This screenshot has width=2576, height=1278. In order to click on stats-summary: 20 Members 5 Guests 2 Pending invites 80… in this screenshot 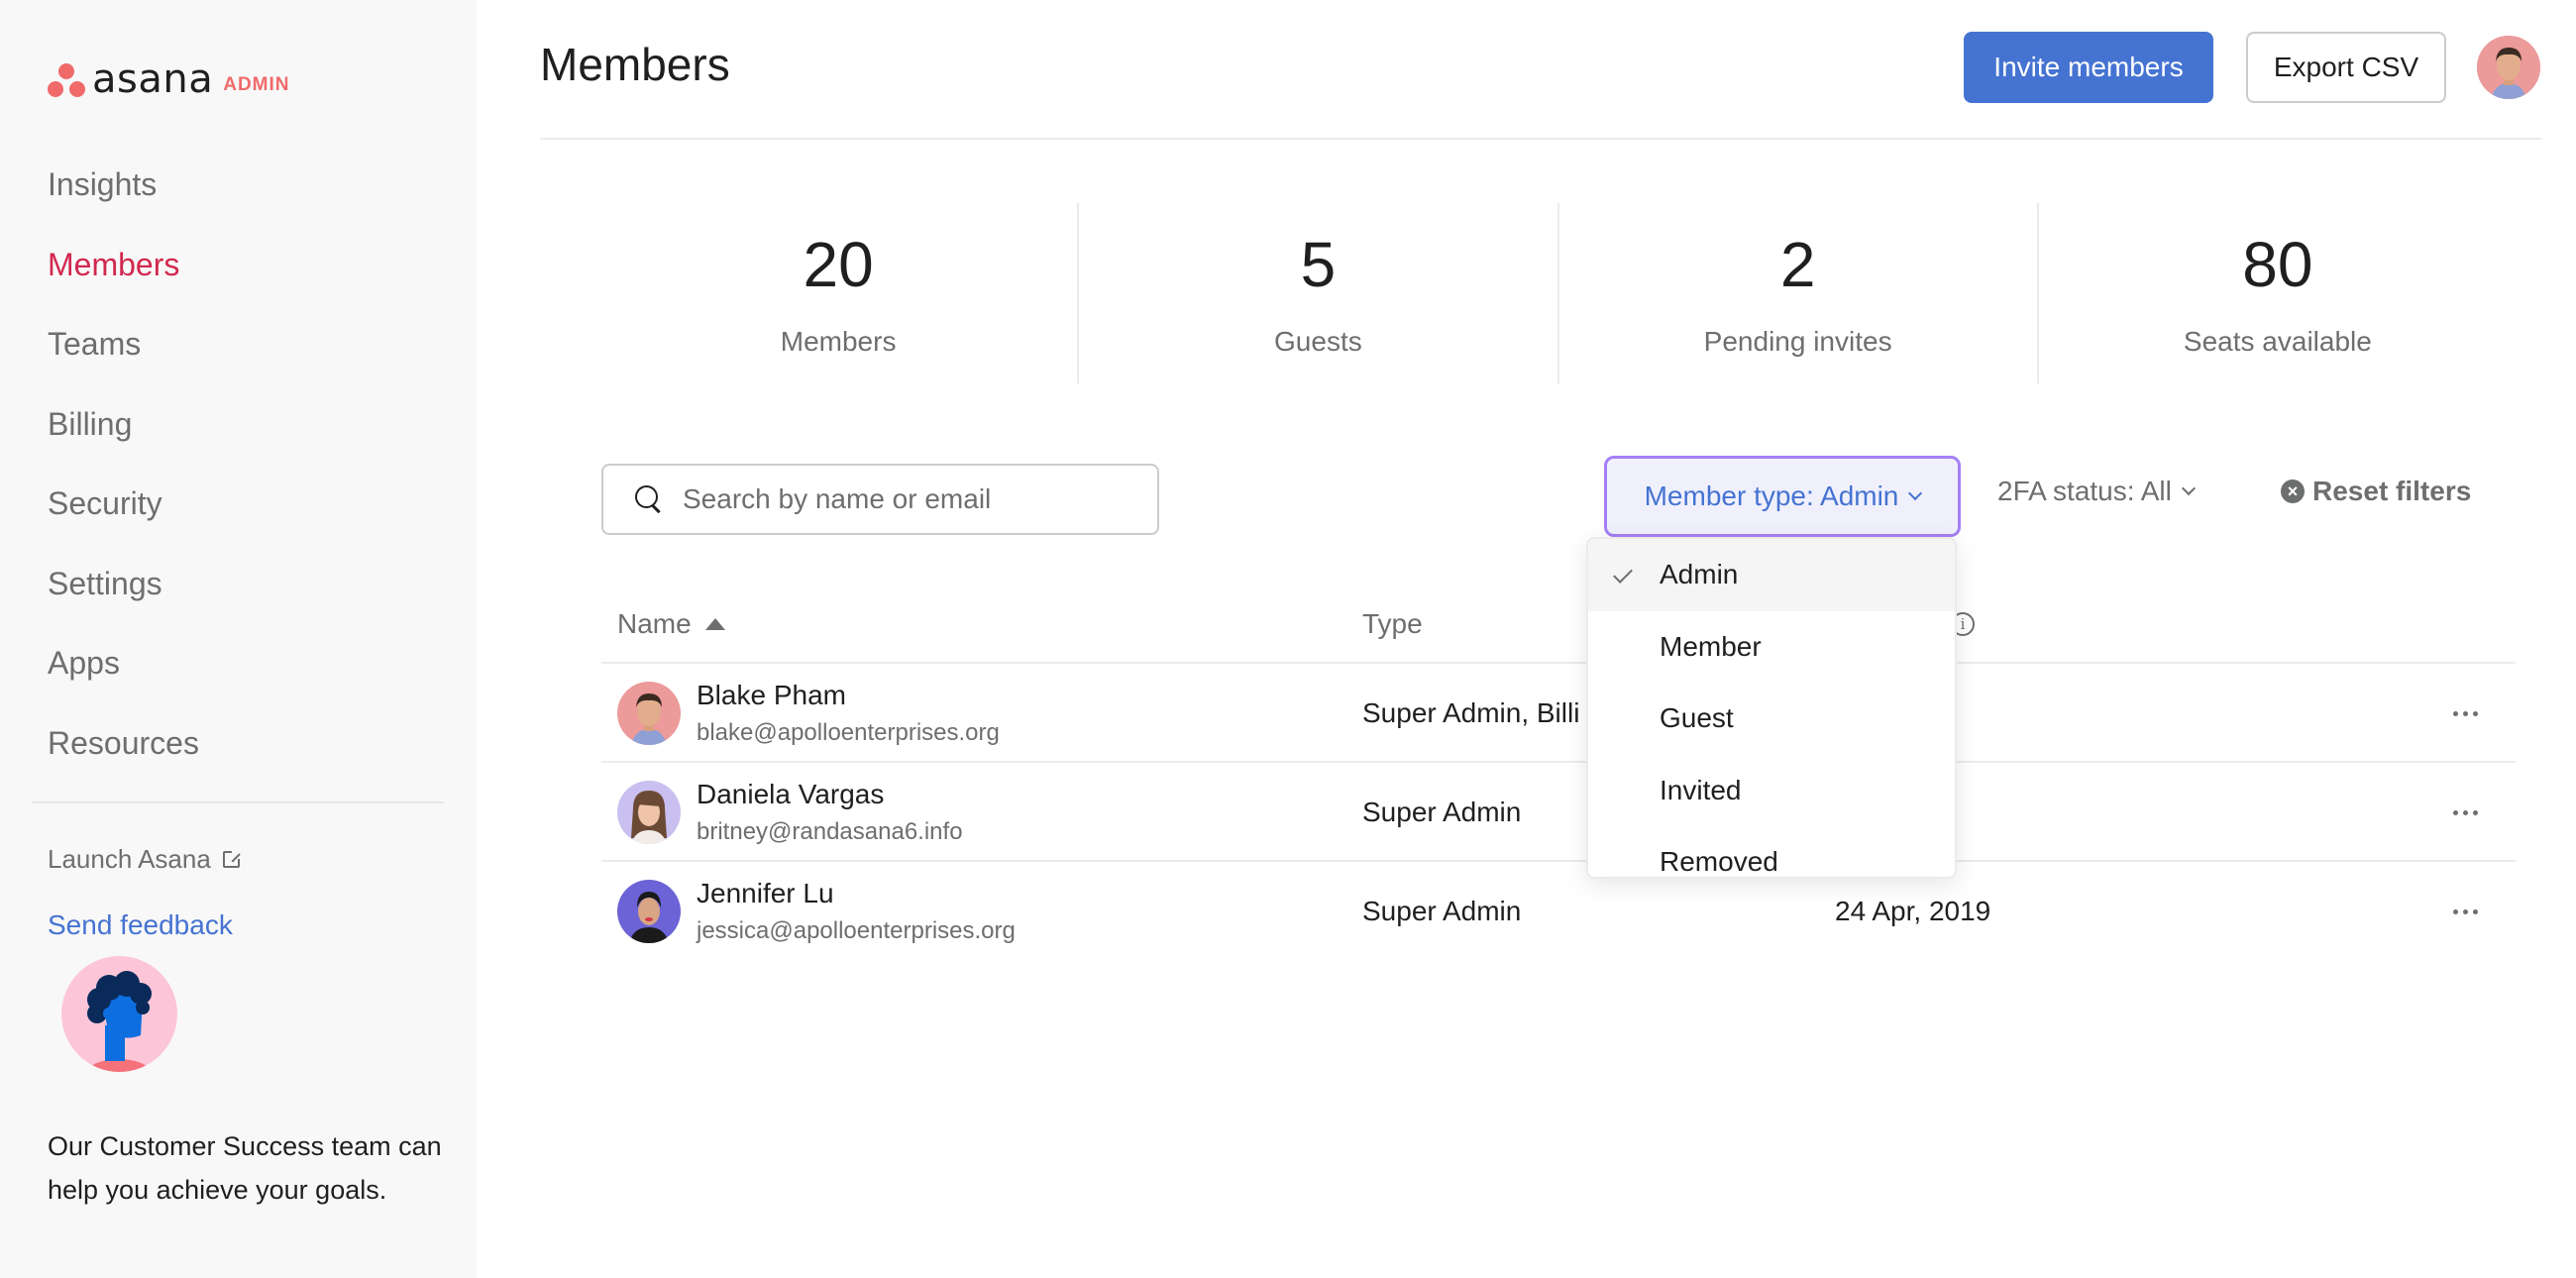, I will do `click(1558, 293)`.